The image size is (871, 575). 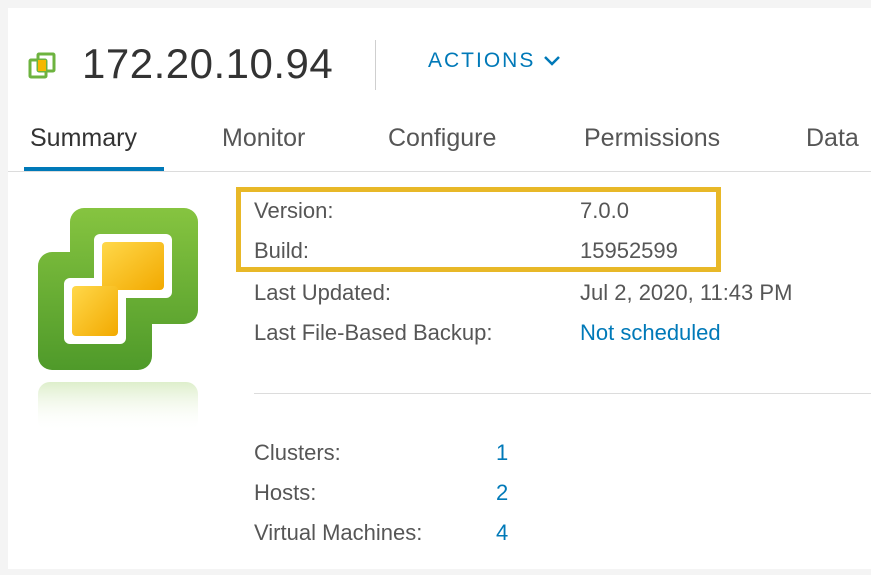 What do you see at coordinates (686, 292) in the screenshot?
I see `last-updated-value: Jul 2, 2020, 11:43 PM` at bounding box center [686, 292].